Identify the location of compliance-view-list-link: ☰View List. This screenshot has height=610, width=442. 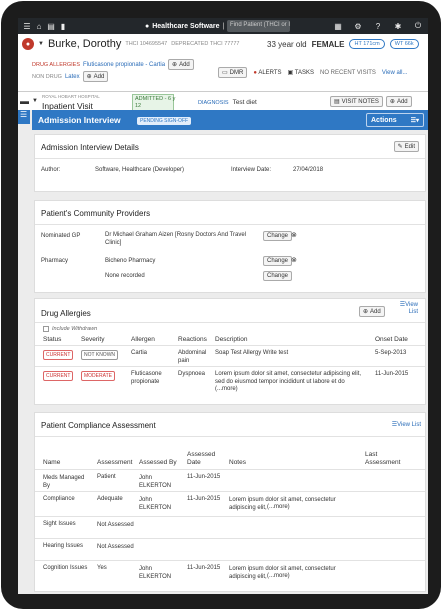
(406, 424).